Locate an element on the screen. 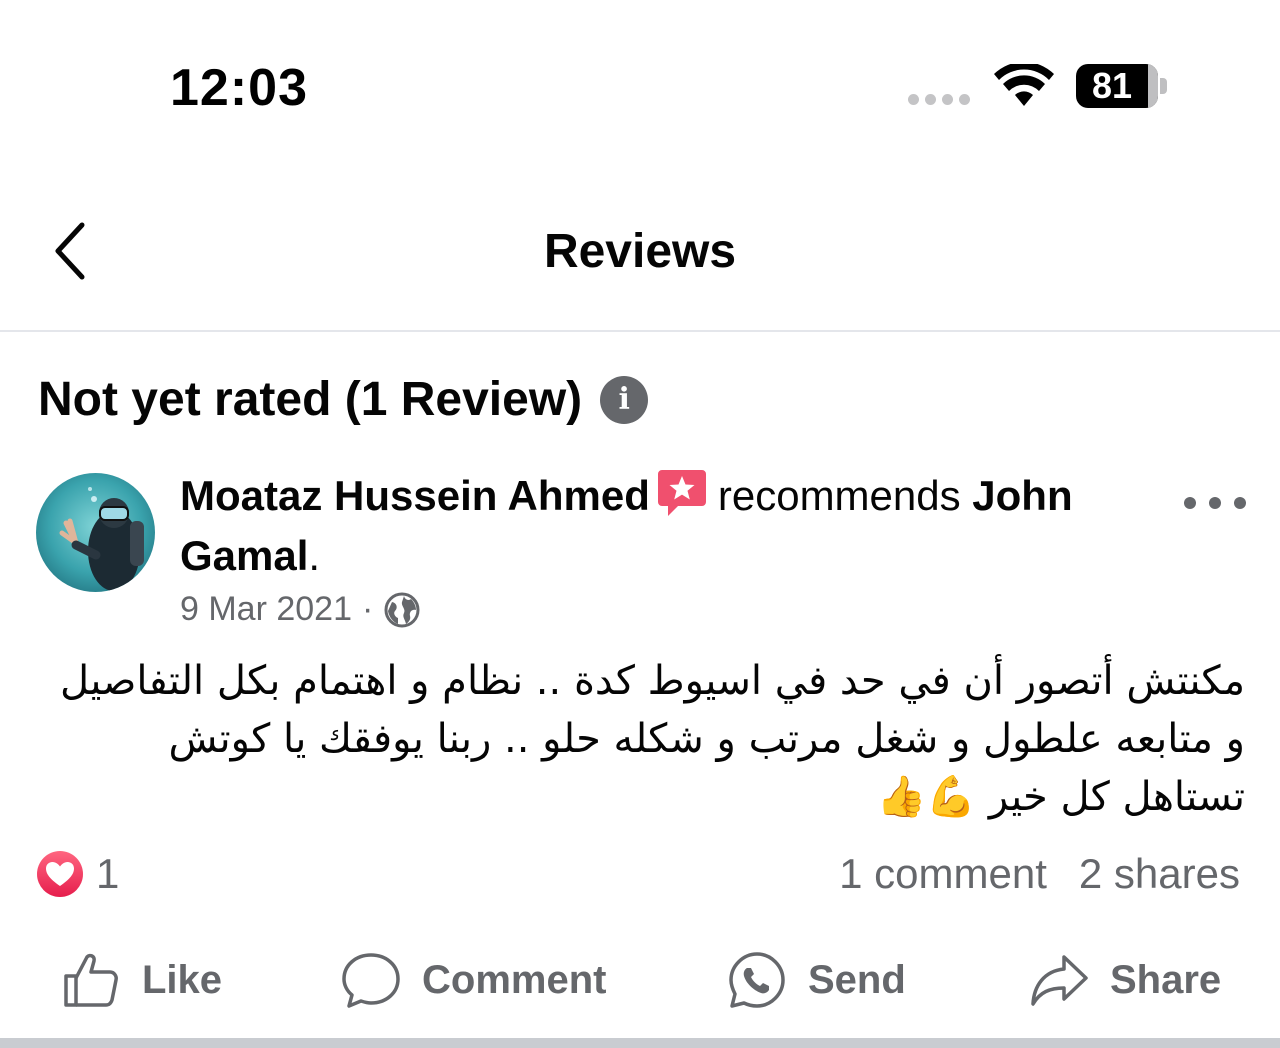 The width and height of the screenshot is (1280, 1048). info-icon: i is located at coordinates (624, 399).